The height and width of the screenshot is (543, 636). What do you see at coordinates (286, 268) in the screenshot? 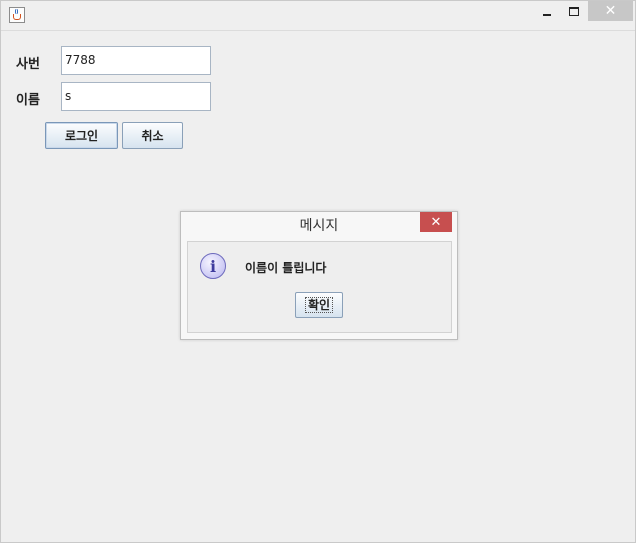
I see `dialog-message: 이름이 틀립니다` at bounding box center [286, 268].